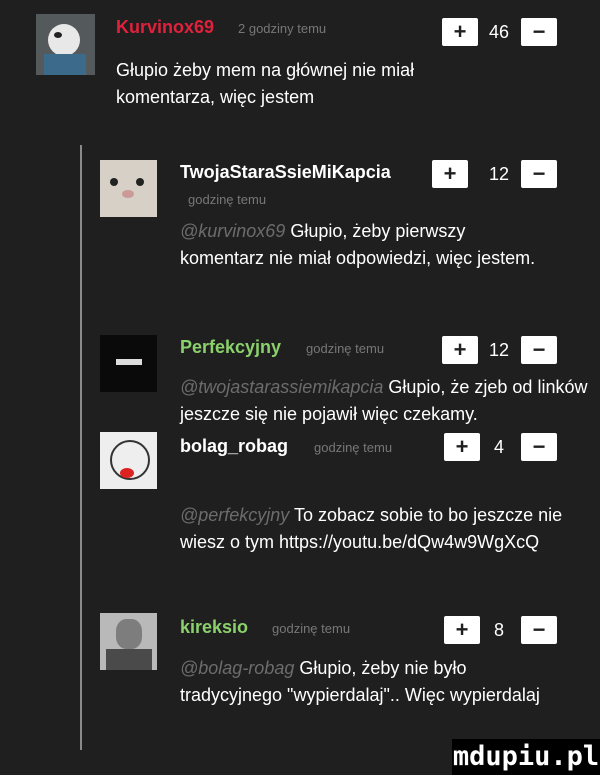  I want to click on thread-line, so click(81, 447).